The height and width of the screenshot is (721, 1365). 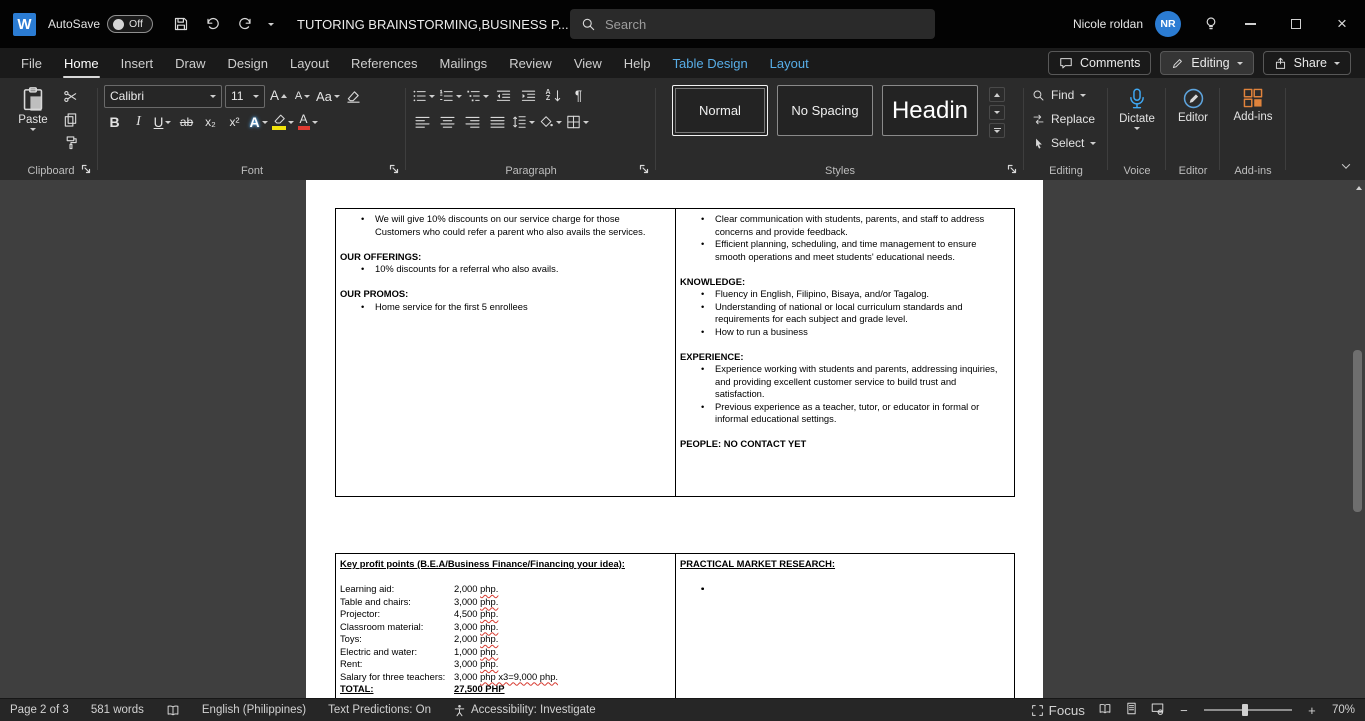 I want to click on grow-font-button: A, so click(x=278, y=96).